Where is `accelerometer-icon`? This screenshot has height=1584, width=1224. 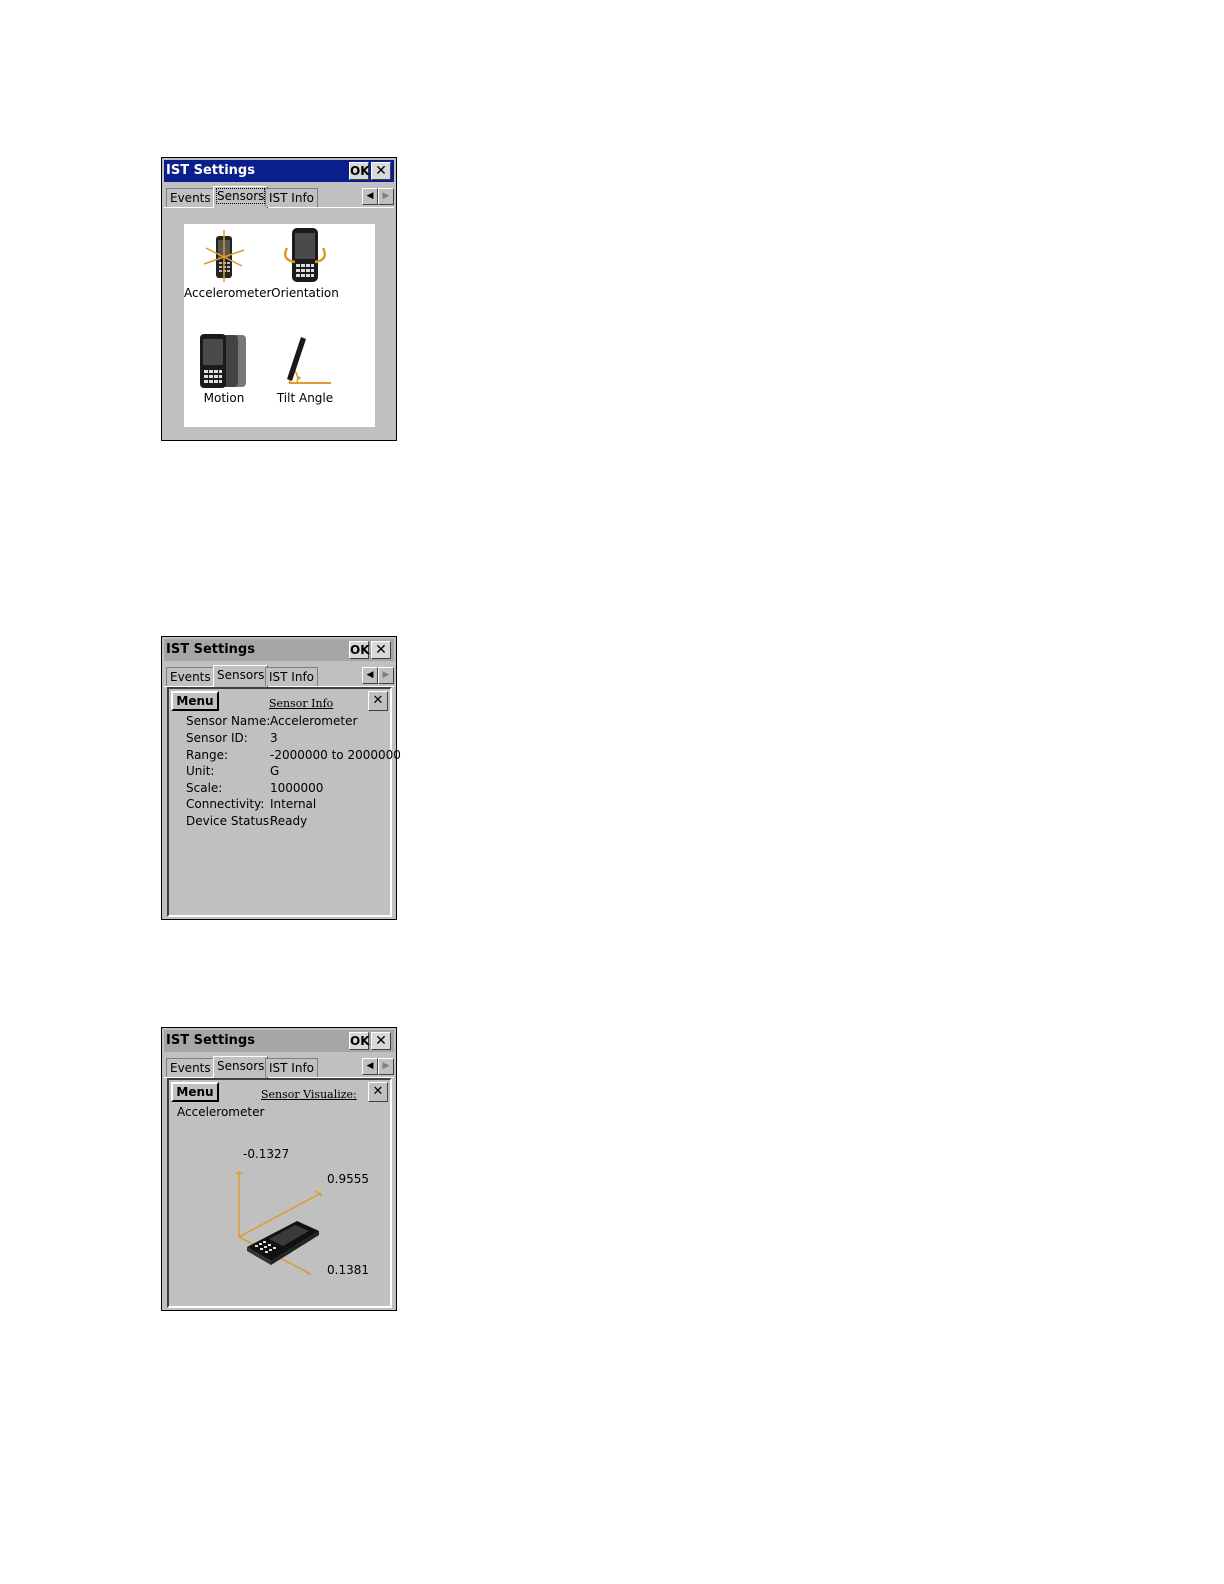
accelerometer-icon is located at coordinates (224, 256).